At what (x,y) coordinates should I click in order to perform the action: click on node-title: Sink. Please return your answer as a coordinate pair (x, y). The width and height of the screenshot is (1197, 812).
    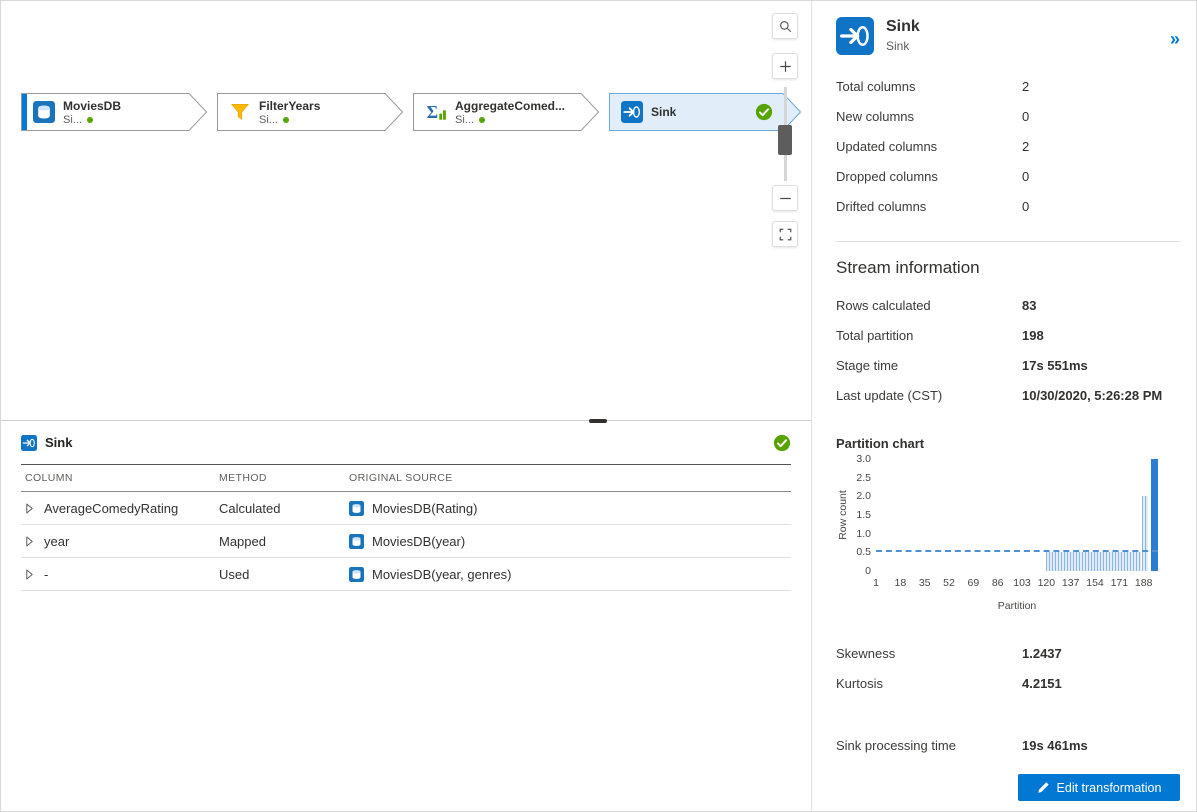
    Looking at the image, I should click on (664, 112).